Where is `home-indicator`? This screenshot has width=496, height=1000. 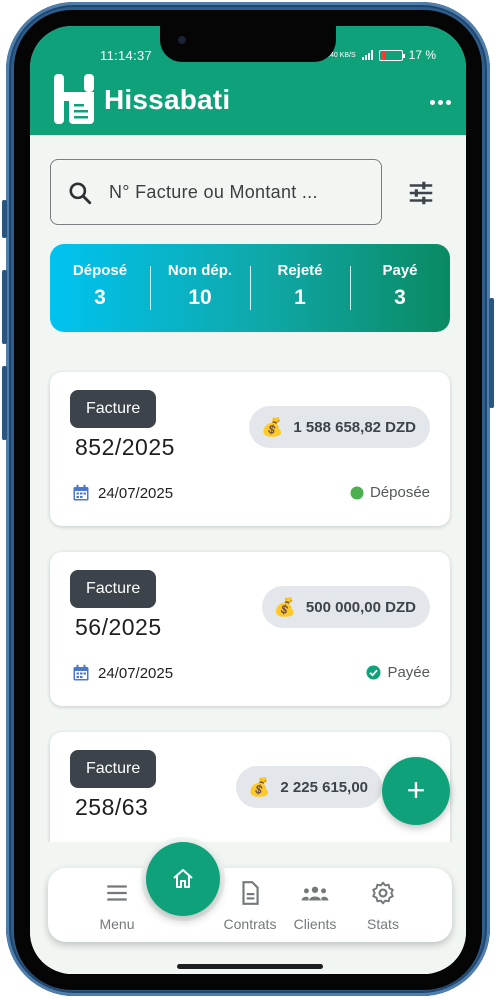 home-indicator is located at coordinates (250, 966).